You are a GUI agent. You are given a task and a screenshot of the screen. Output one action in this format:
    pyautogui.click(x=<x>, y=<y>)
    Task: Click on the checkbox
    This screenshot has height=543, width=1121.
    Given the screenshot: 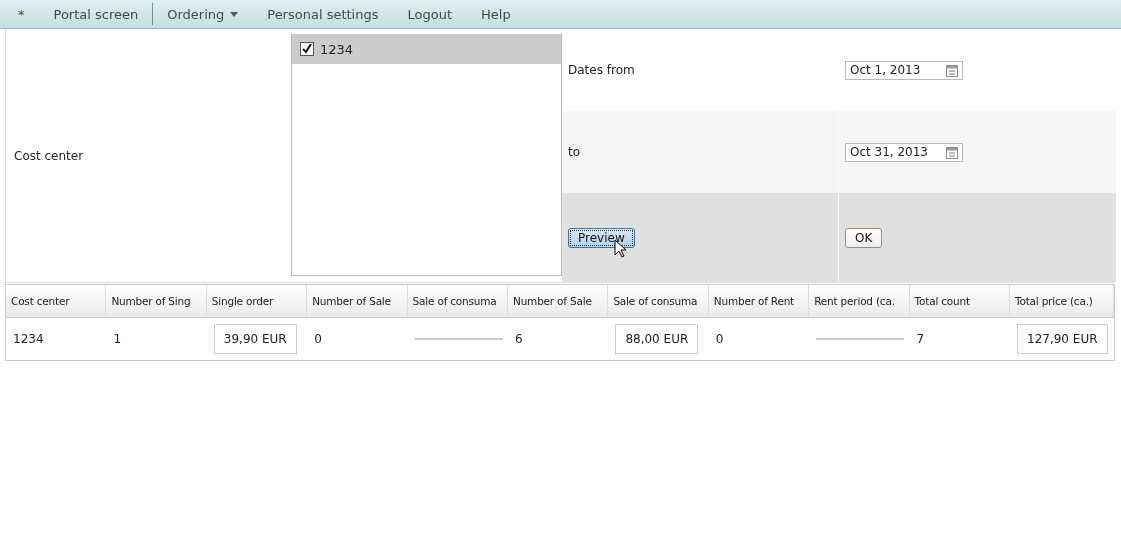 What is the action you would take?
    pyautogui.click(x=307, y=49)
    